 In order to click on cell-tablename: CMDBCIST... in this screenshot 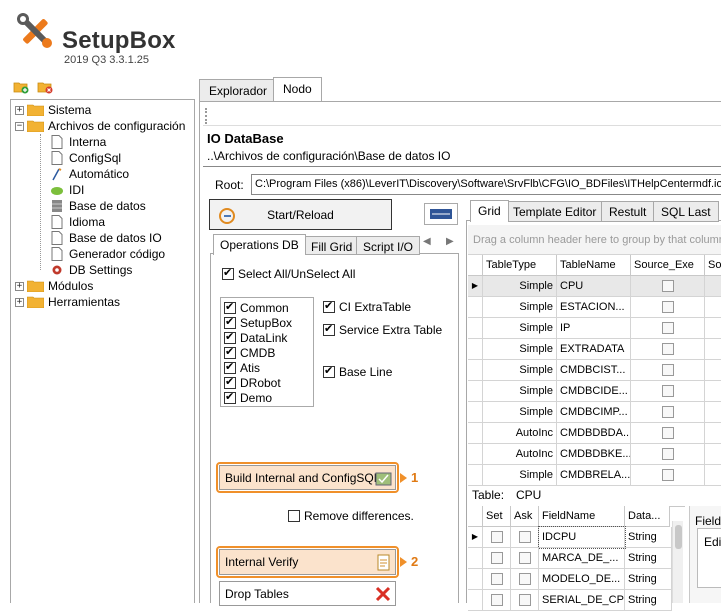, I will do `click(594, 370)`.